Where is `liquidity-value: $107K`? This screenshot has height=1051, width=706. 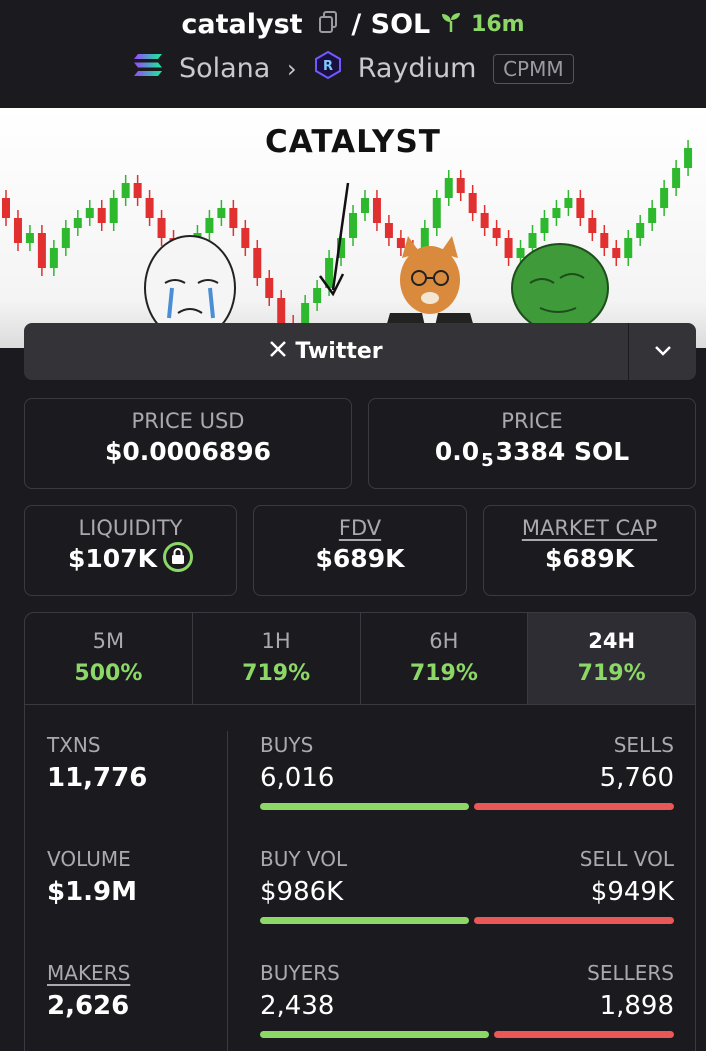 liquidity-value: $107K is located at coordinates (112, 558).